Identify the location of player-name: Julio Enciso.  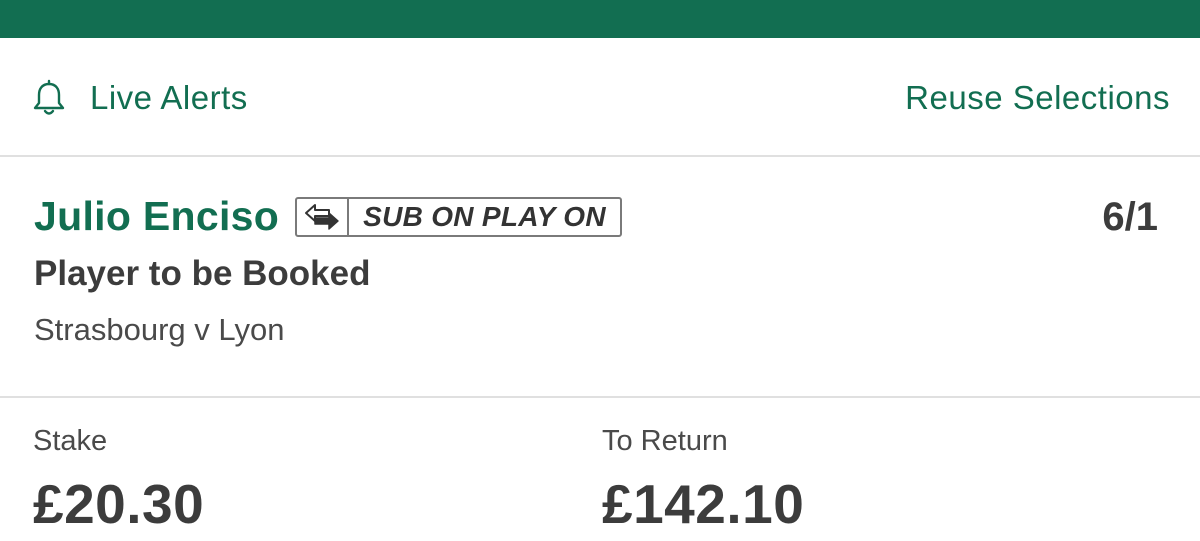
(157, 216).